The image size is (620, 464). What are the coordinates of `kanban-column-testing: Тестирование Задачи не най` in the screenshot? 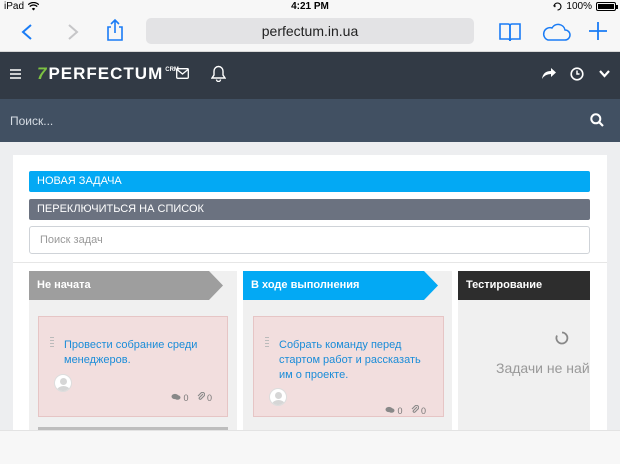 It's located at (524, 351).